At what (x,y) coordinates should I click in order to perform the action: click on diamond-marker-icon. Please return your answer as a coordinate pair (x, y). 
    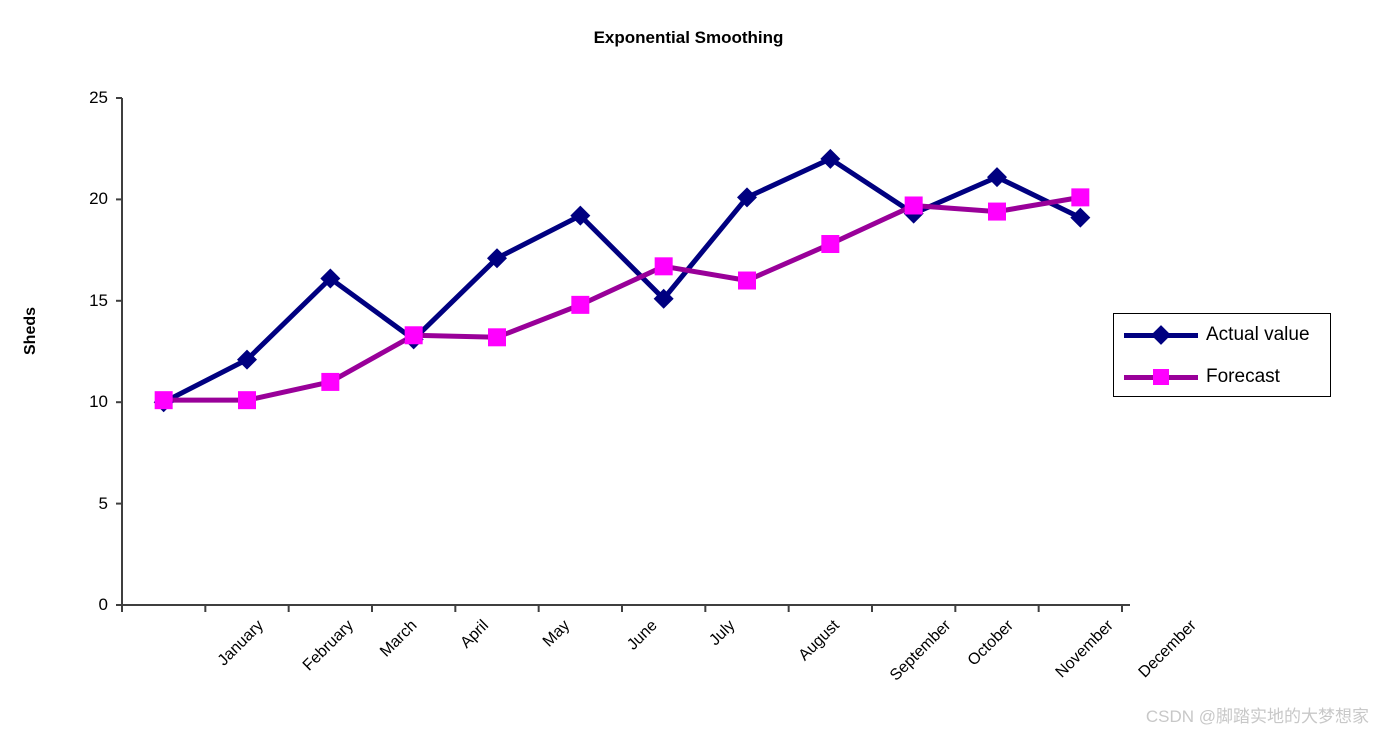
    Looking at the image, I should click on (1161, 335).